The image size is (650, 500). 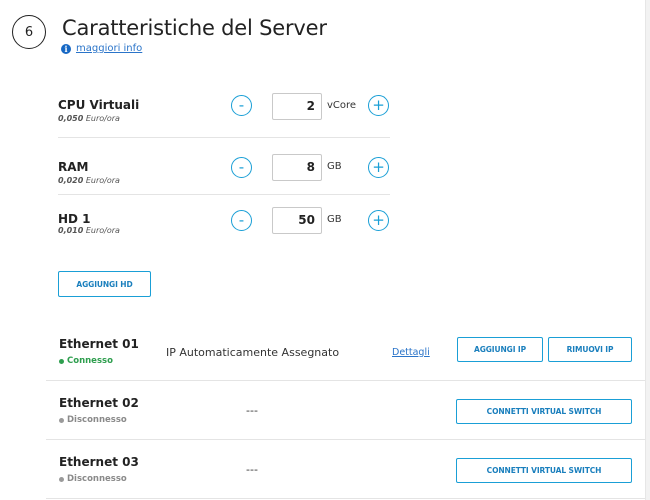 What do you see at coordinates (89, 230) in the screenshot?
I see `resource-price: 0,010 Euro/ora` at bounding box center [89, 230].